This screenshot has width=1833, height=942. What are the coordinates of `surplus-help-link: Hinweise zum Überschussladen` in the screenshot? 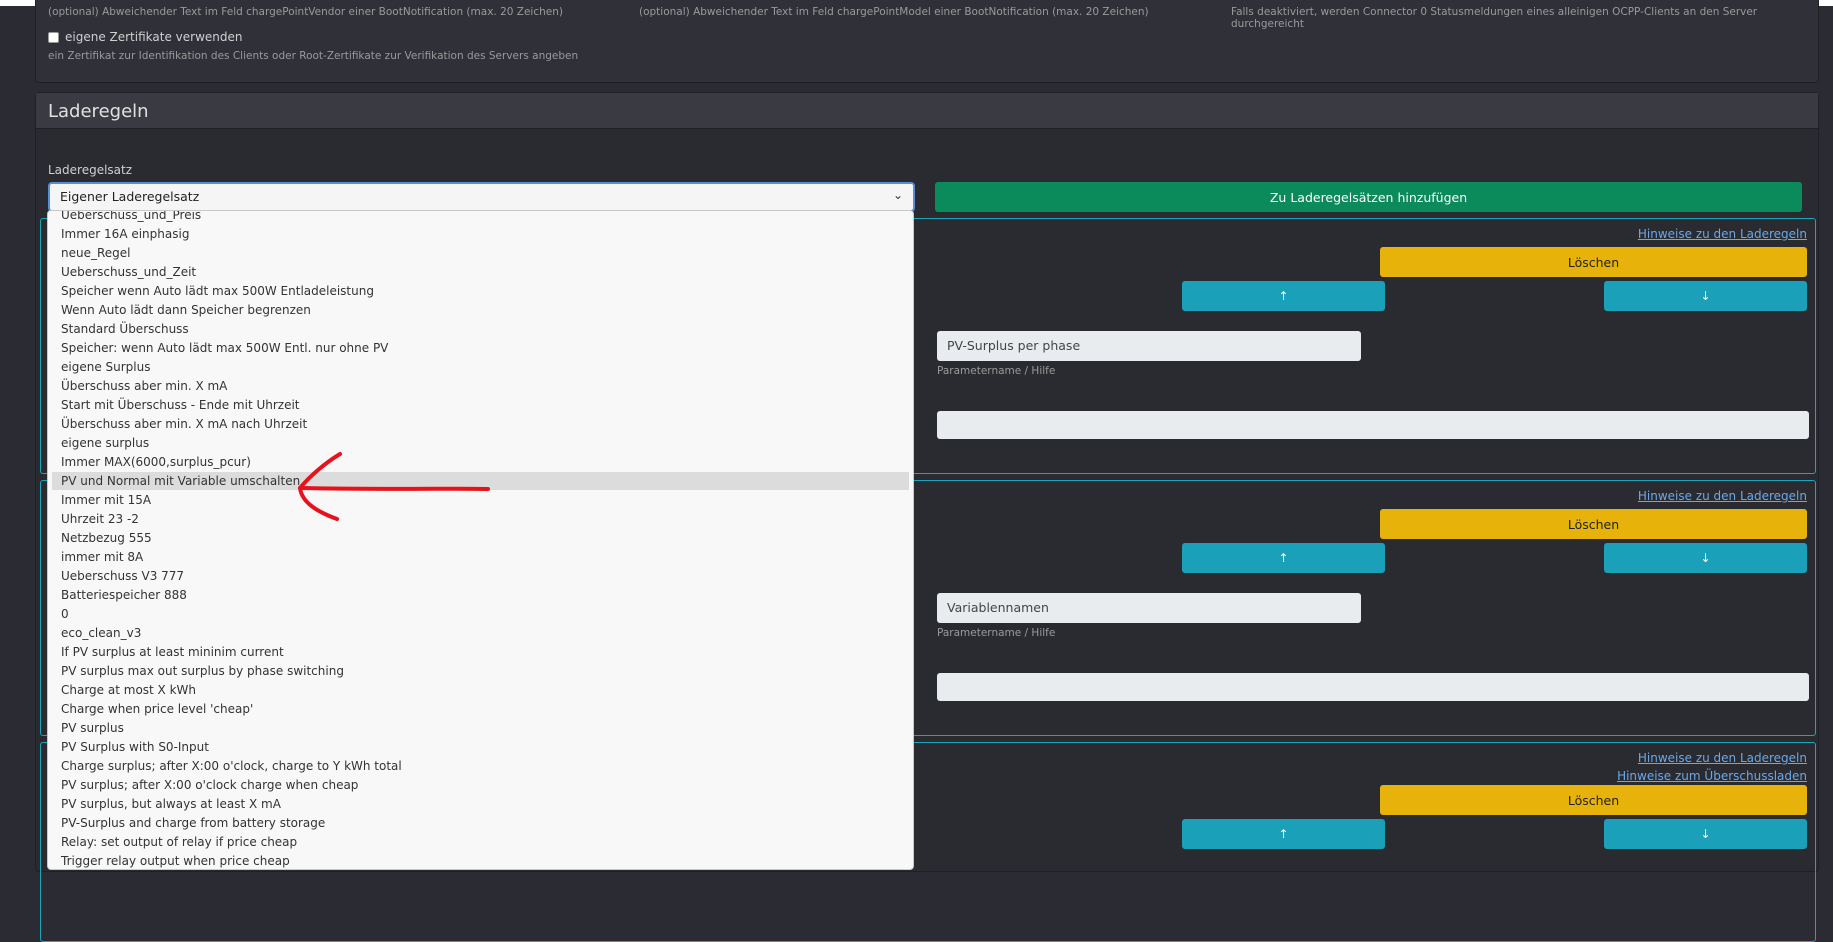 It's located at (1712, 776).